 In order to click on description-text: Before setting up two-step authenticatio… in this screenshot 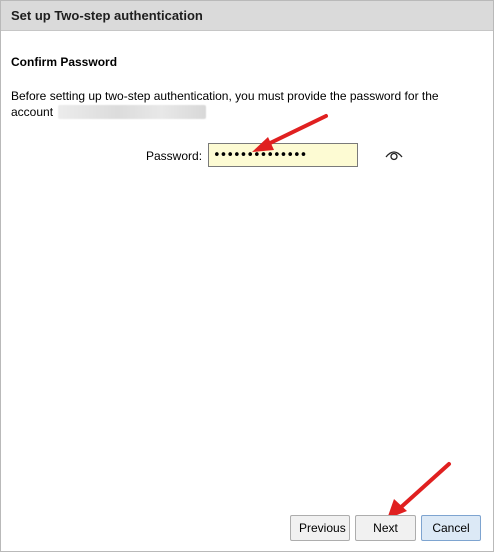, I will do `click(236, 104)`.